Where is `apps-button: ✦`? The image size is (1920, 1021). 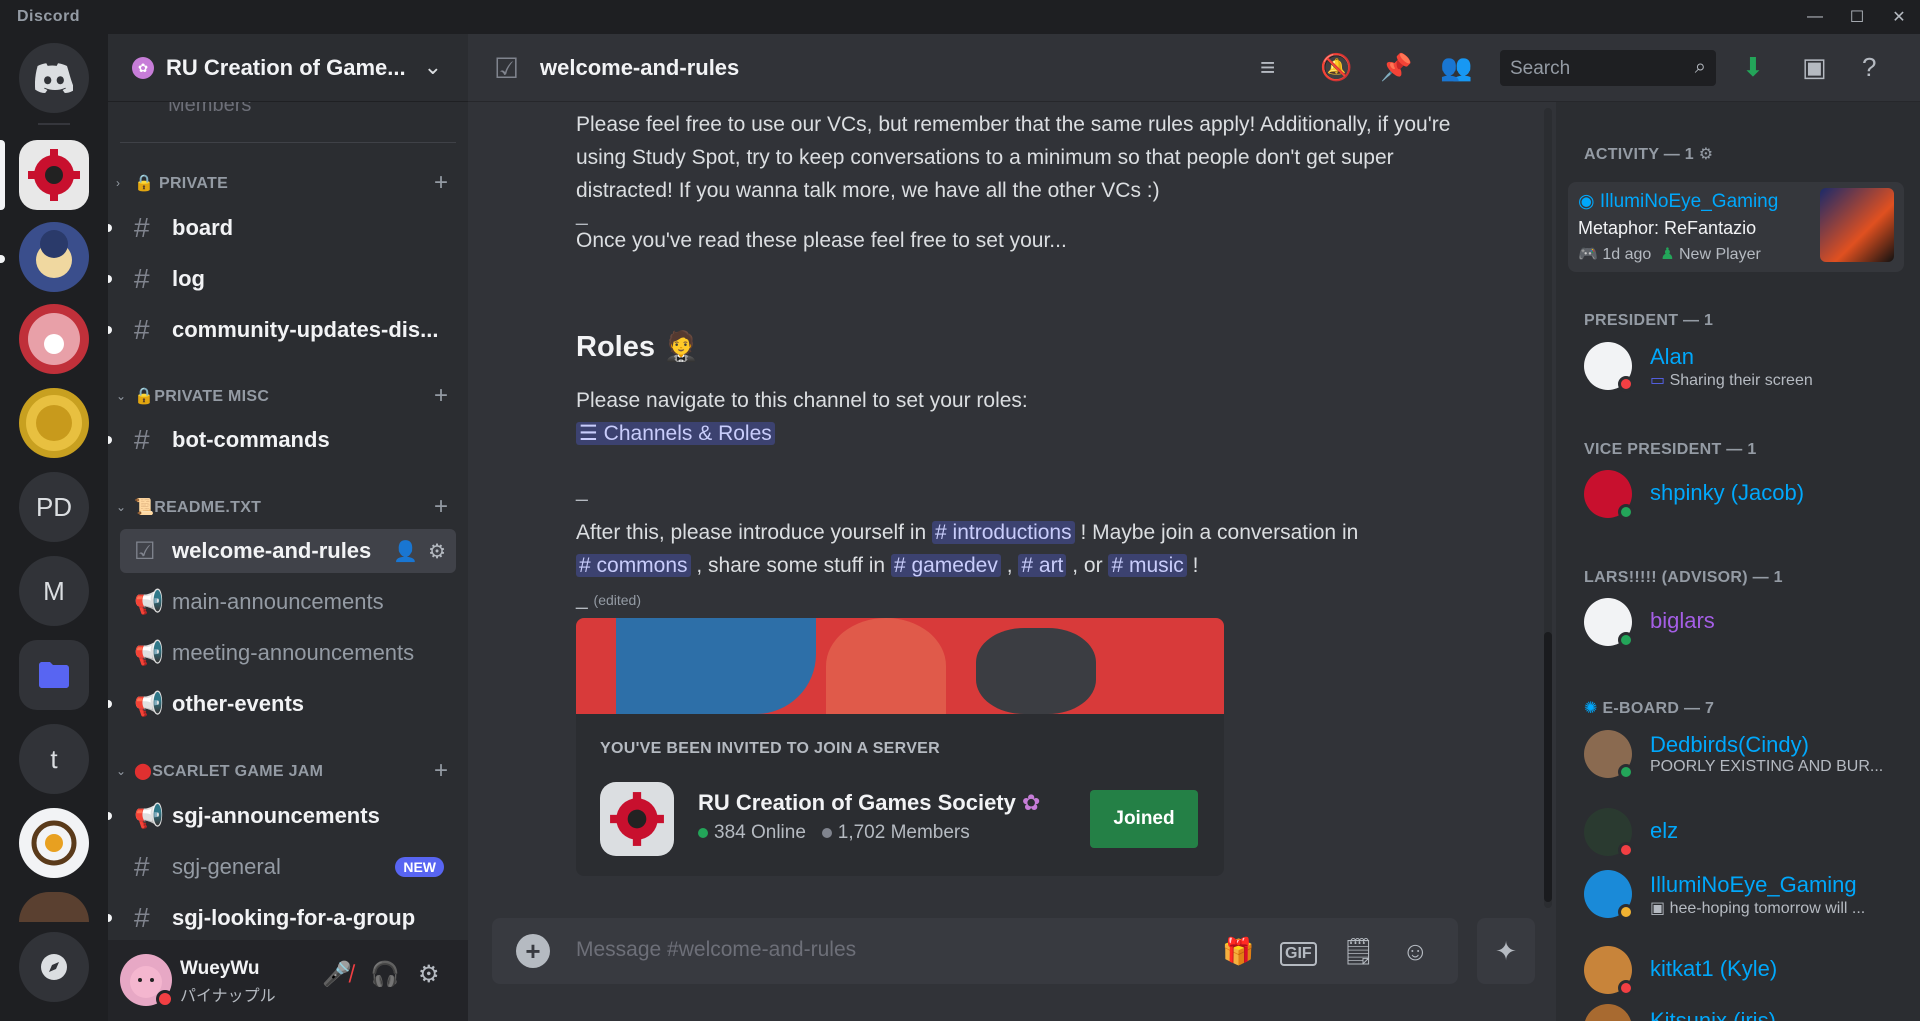
apps-button: ✦ is located at coordinates (1506, 951).